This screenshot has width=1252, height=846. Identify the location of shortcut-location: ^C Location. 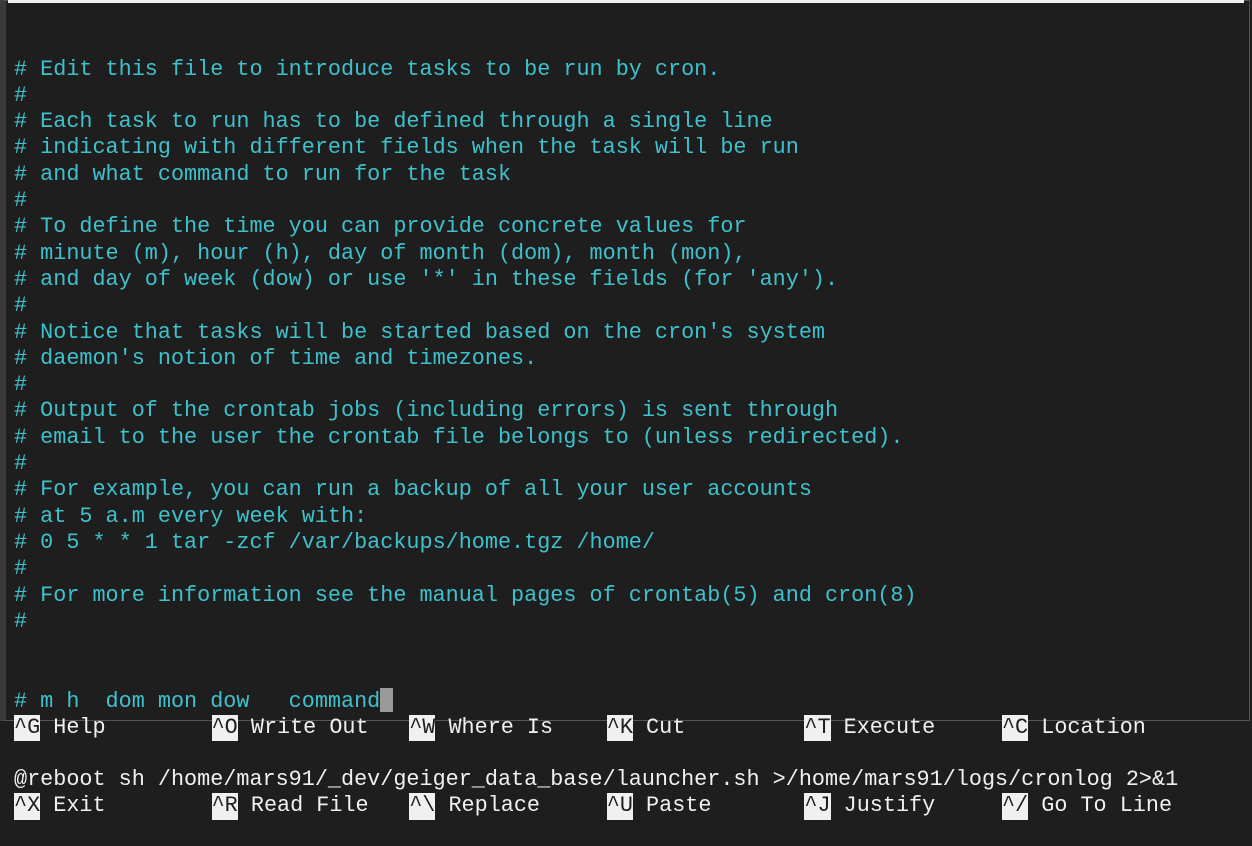
(1100, 727).